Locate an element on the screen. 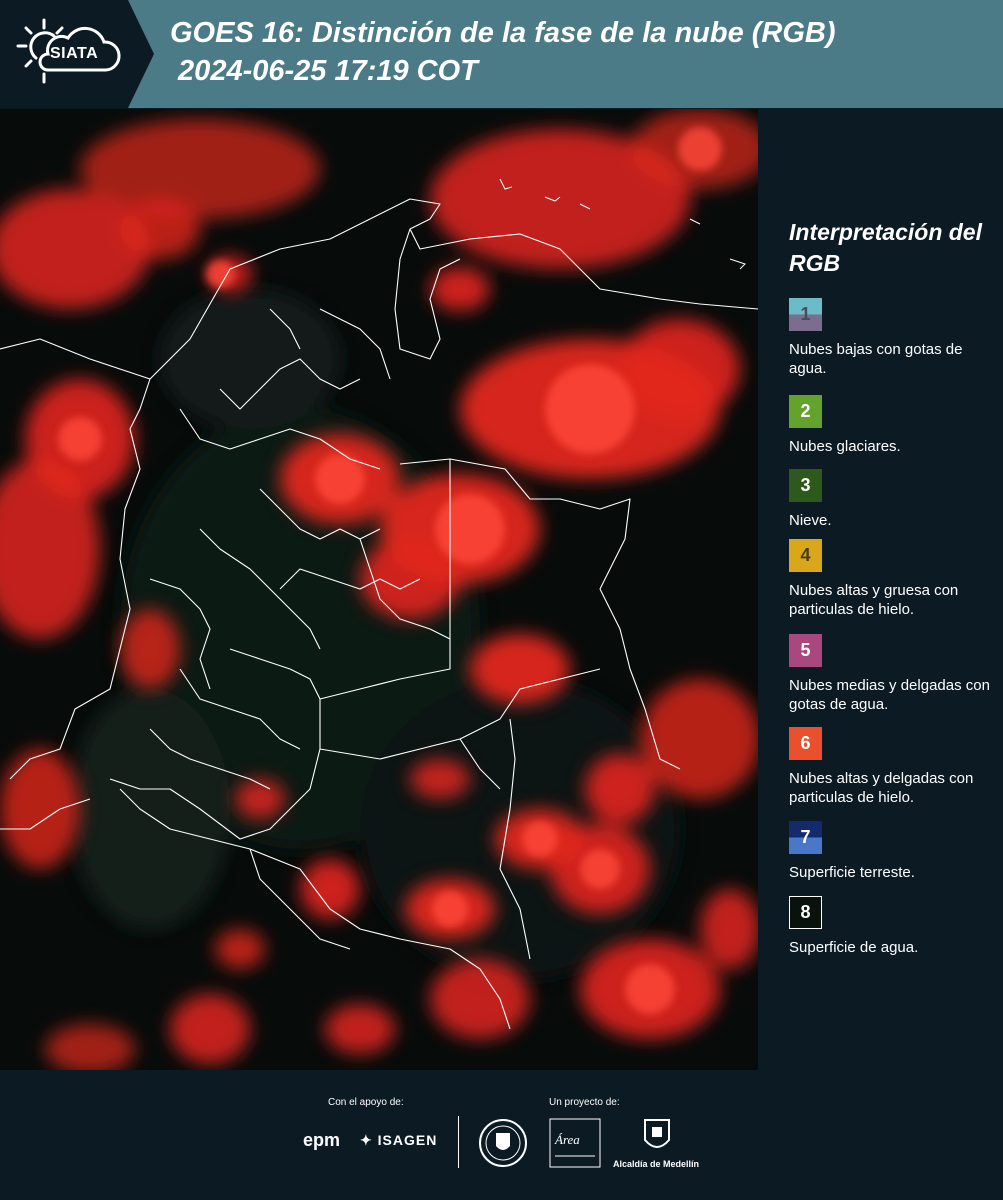  legend-label: Superficie terreste. is located at coordinates (852, 872).